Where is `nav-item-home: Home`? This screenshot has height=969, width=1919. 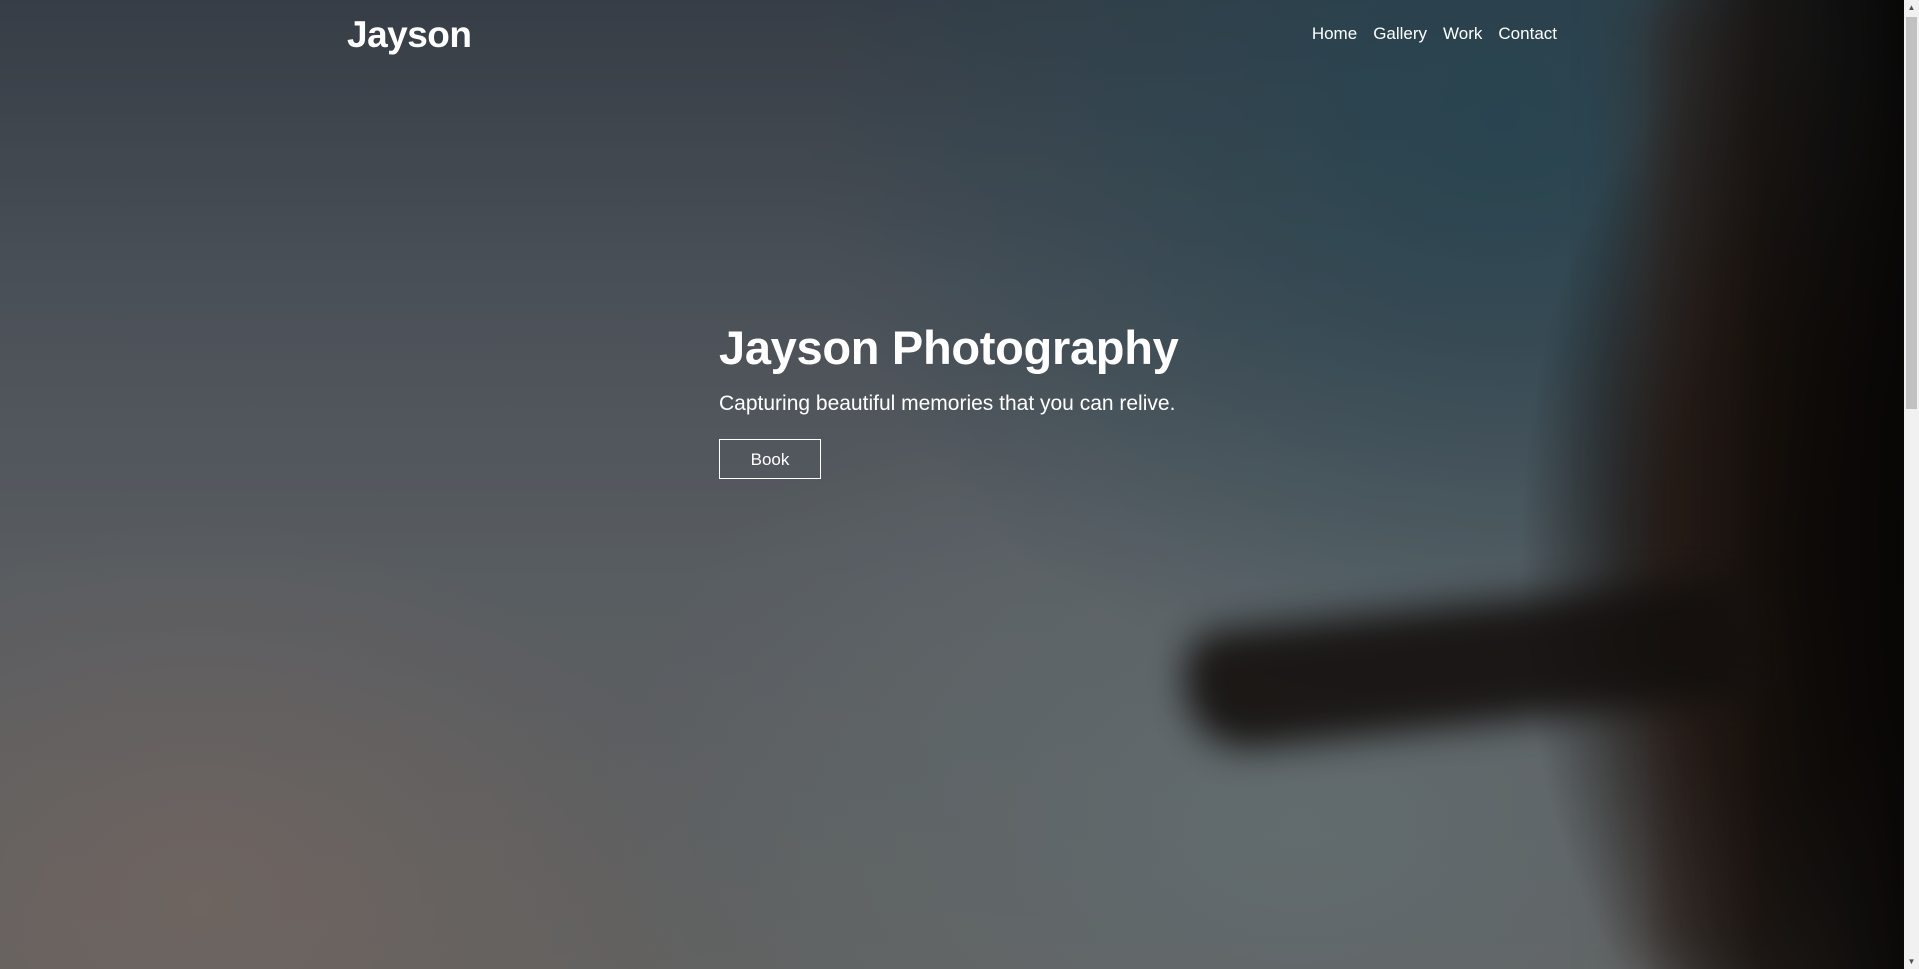
nav-item-home: Home is located at coordinates (1334, 34).